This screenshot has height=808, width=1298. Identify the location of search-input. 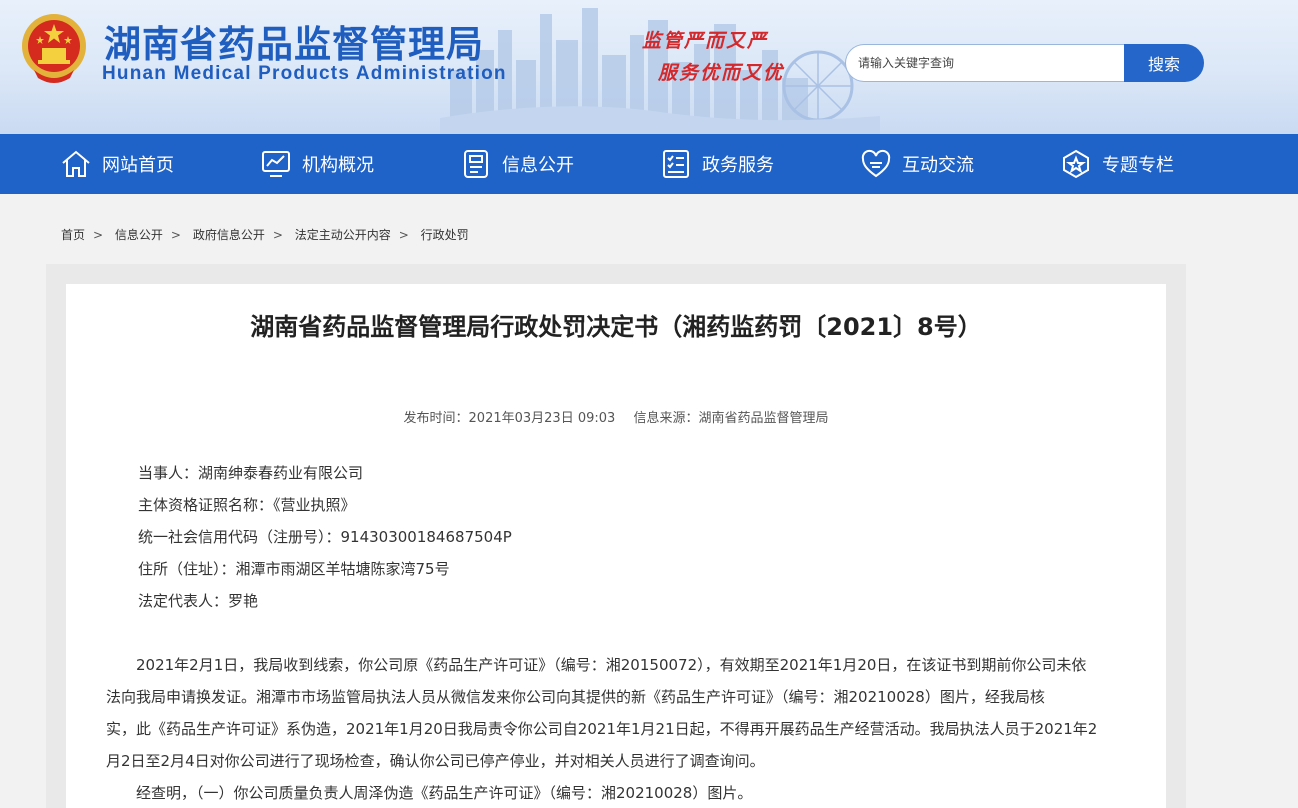
(985, 63).